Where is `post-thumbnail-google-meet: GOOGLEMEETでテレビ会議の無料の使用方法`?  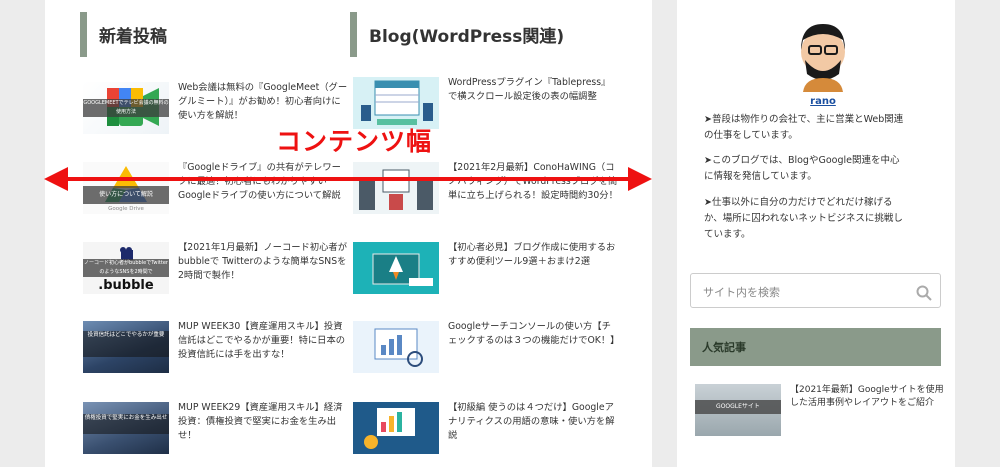
post-thumbnail-google-meet: GOOGLEMEETでテレビ会議の無料の使用方法 is located at coordinates (126, 108).